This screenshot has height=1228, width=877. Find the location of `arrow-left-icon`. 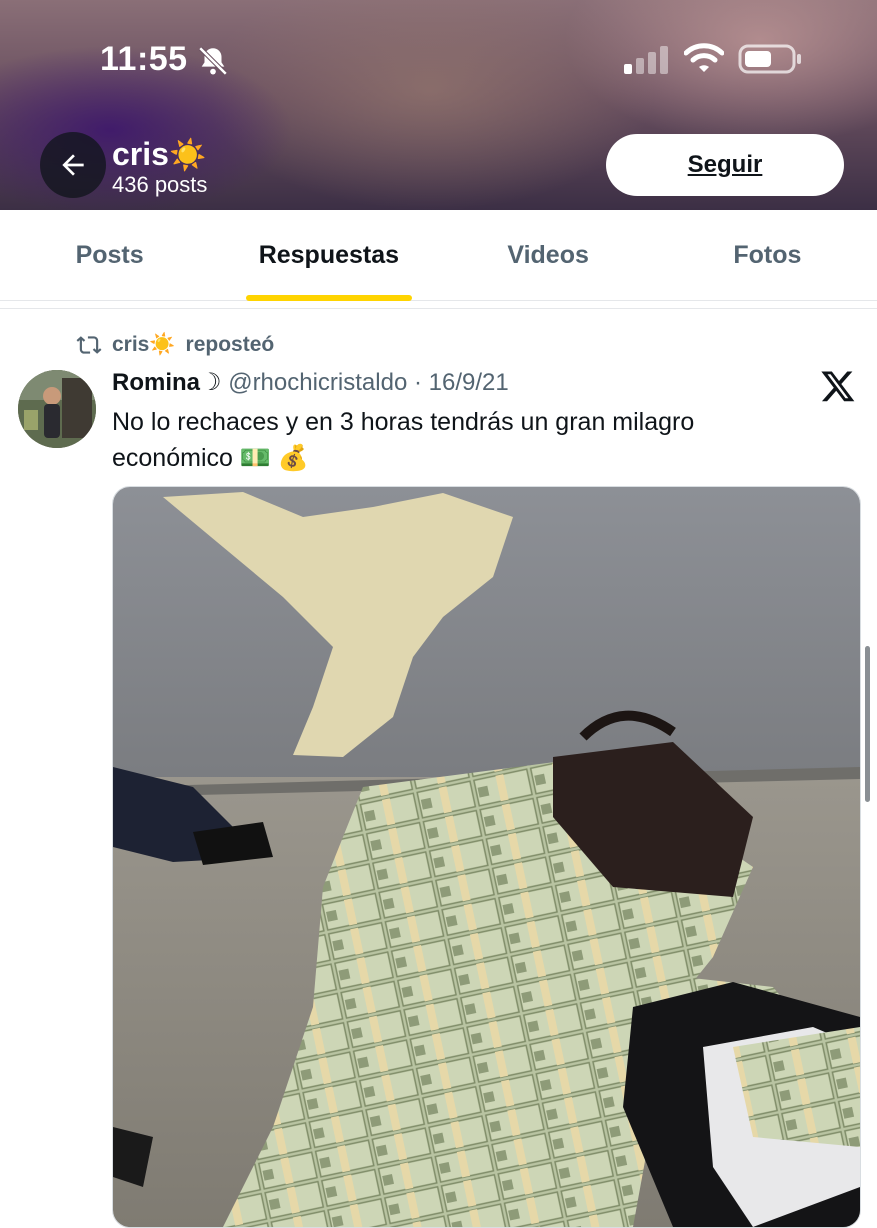

arrow-left-icon is located at coordinates (73, 165).